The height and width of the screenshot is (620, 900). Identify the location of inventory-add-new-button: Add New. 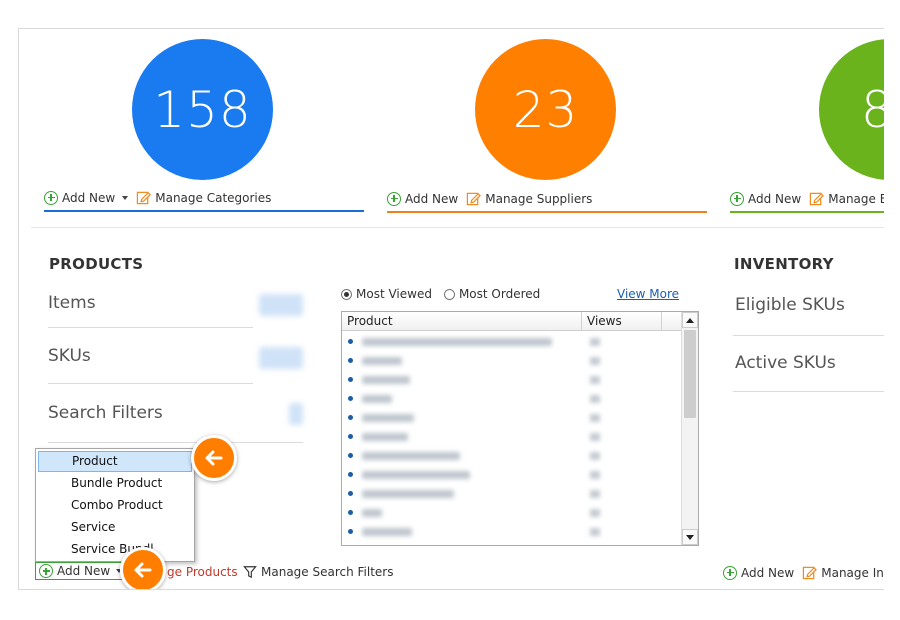
(767, 573).